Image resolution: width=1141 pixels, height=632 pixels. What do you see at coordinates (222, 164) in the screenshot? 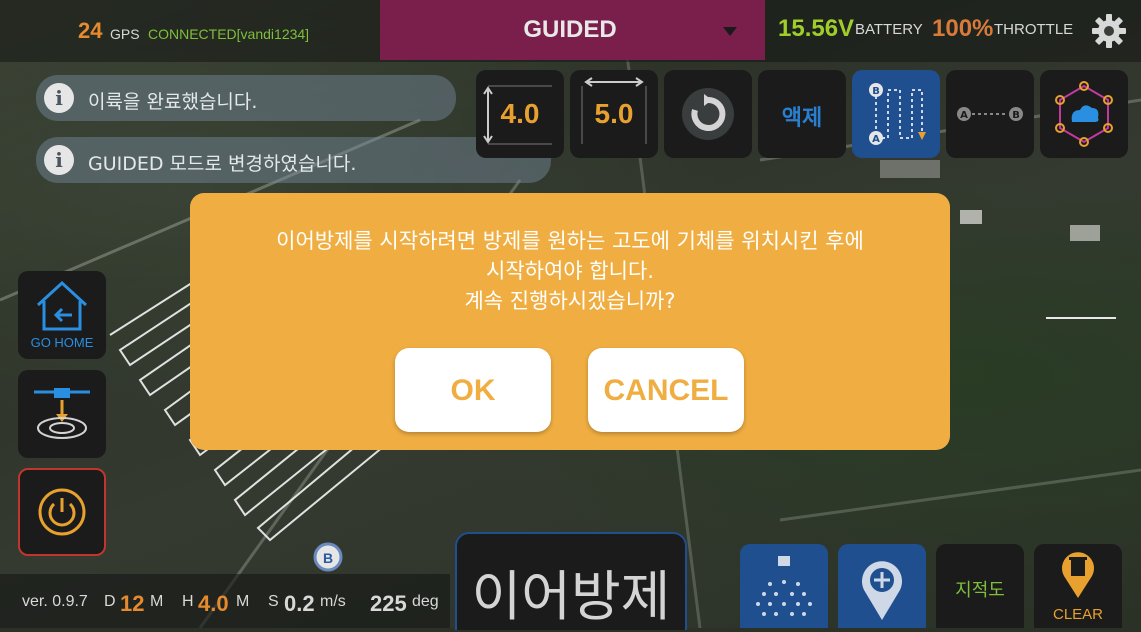
I see `notice-text: GUIDED 모드로 변경하였습니다.` at bounding box center [222, 164].